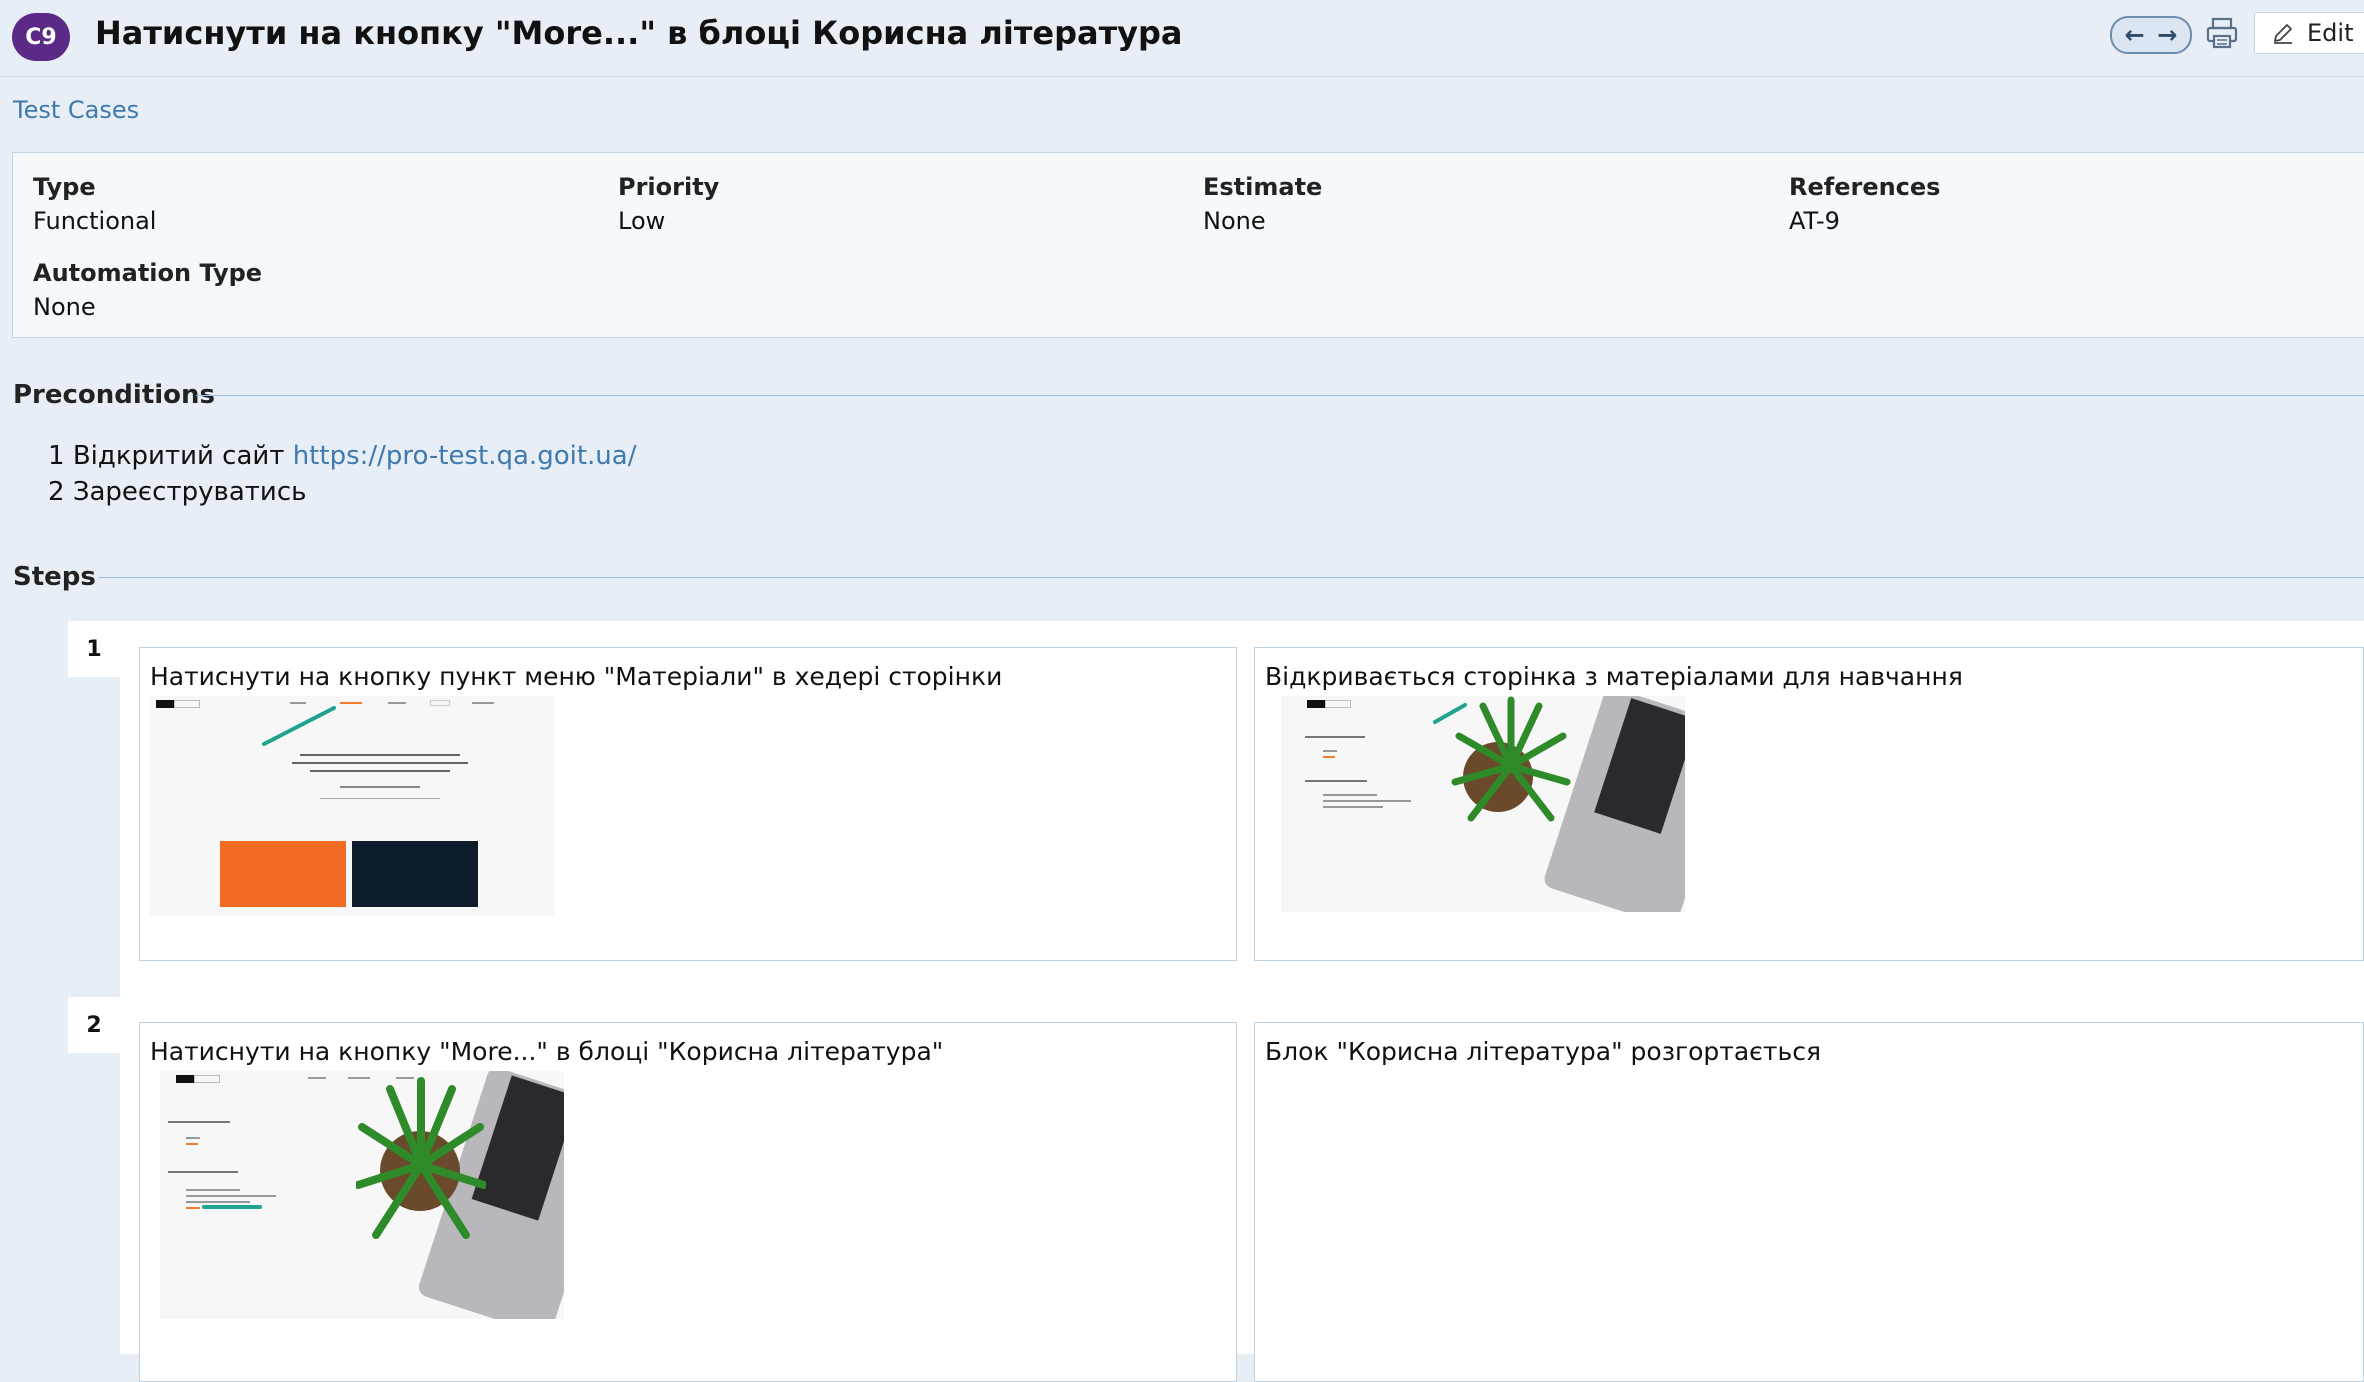 This screenshot has width=2364, height=1382. Describe the element at coordinates (352, 806) in the screenshot. I see `step-1-screenshot-image` at that location.